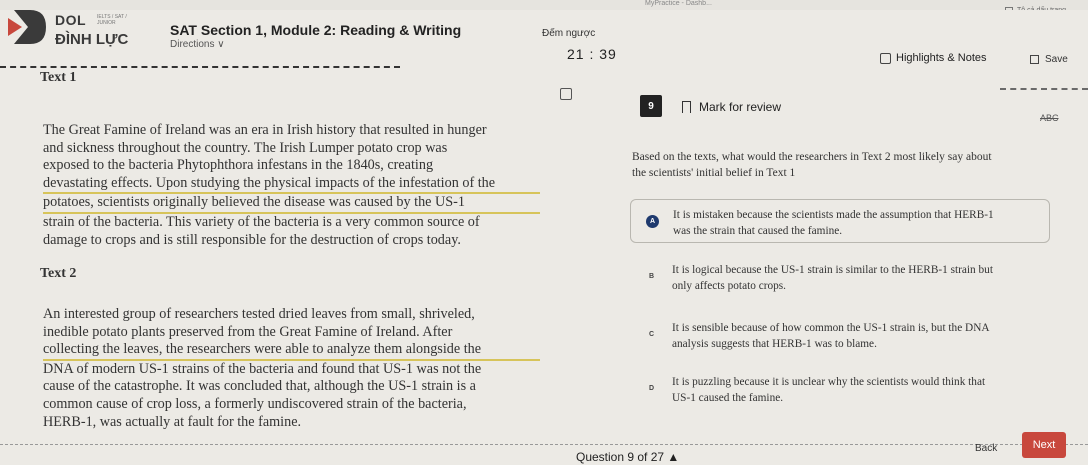  I want to click on highlights-notes-button: Highlights & Notes, so click(933, 58).